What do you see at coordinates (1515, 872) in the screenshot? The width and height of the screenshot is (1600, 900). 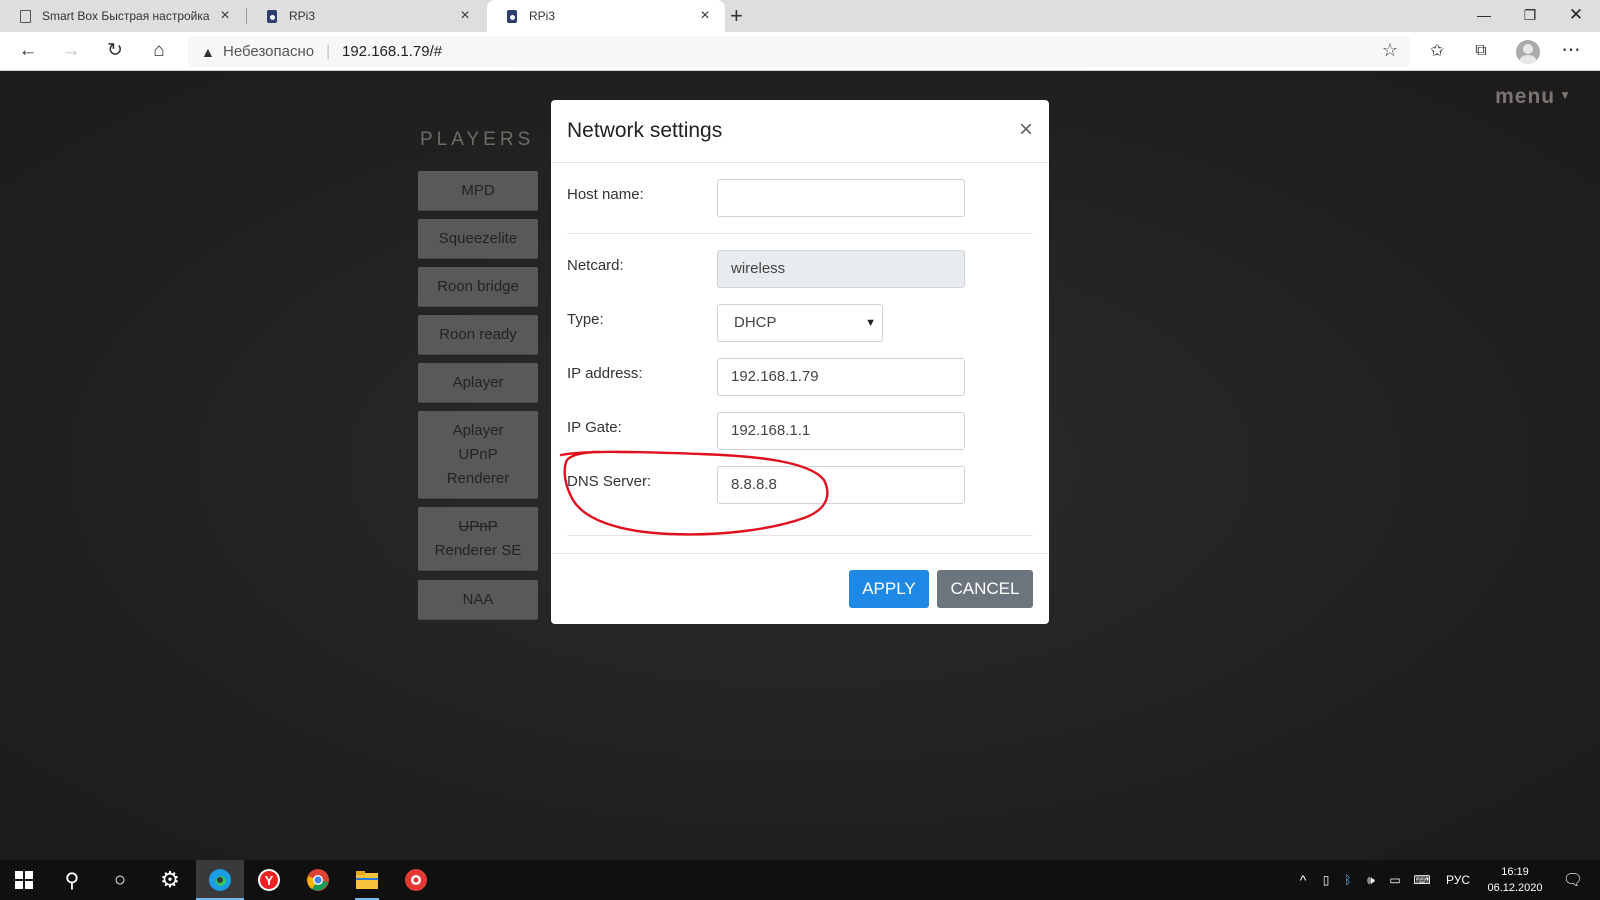 I see `clock-time: 16:19` at bounding box center [1515, 872].